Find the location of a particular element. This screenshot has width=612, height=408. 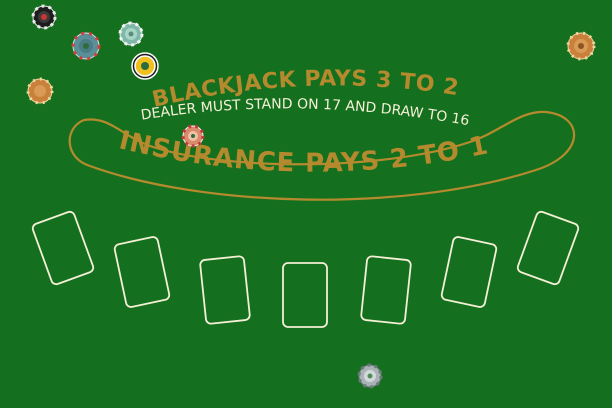

chip-black is located at coordinates (44, 17).